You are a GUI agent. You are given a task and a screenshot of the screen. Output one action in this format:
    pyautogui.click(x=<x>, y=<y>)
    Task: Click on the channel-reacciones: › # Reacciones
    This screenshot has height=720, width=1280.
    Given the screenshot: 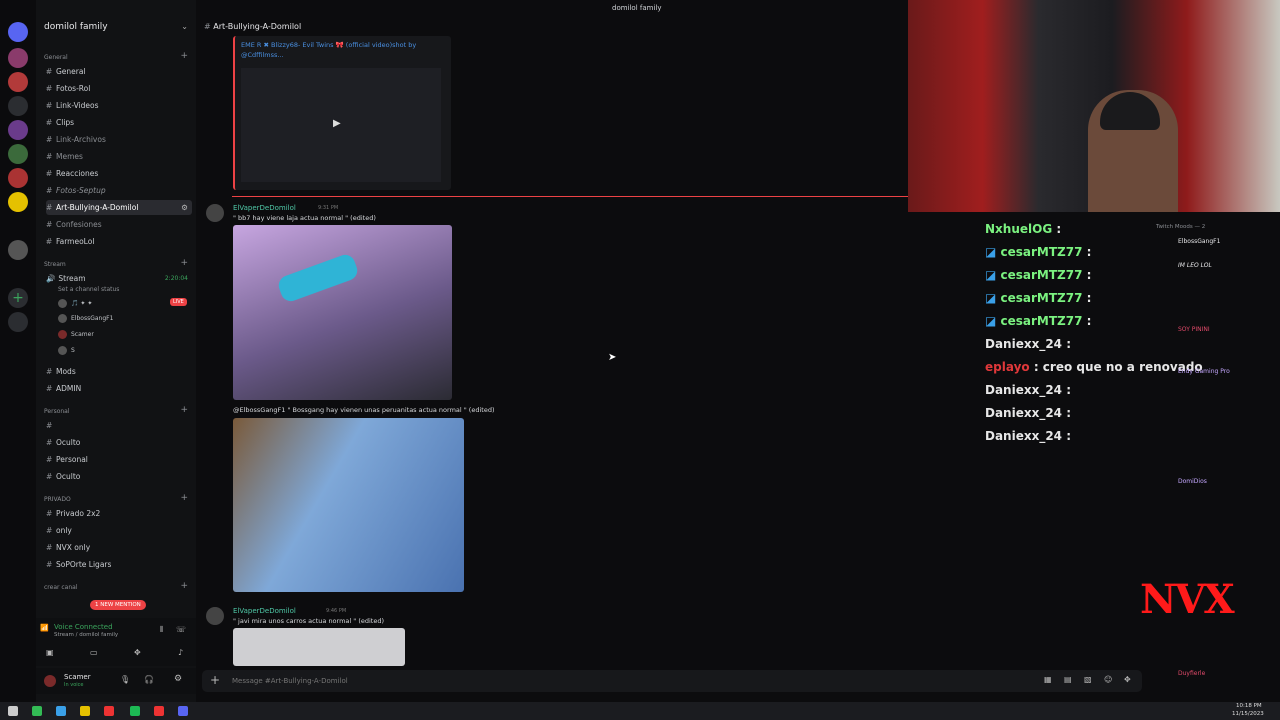 What is the action you would take?
    pyautogui.click(x=119, y=173)
    